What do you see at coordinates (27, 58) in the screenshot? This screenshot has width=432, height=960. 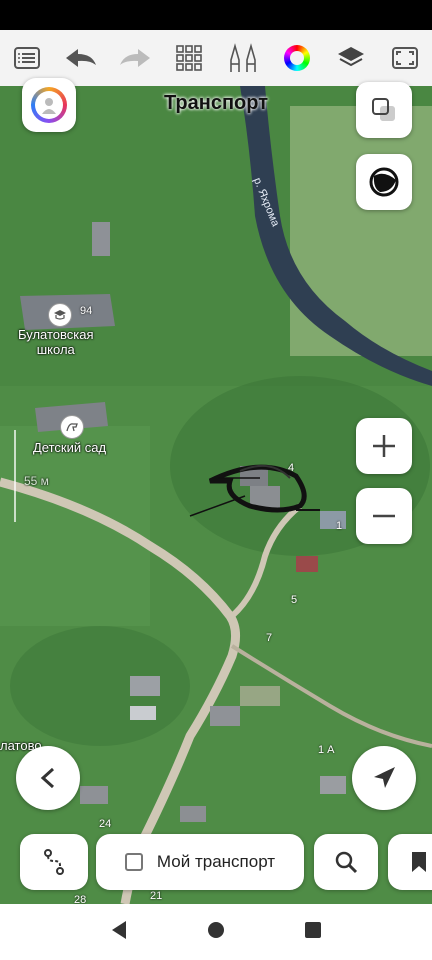 I see `list-icon` at bounding box center [27, 58].